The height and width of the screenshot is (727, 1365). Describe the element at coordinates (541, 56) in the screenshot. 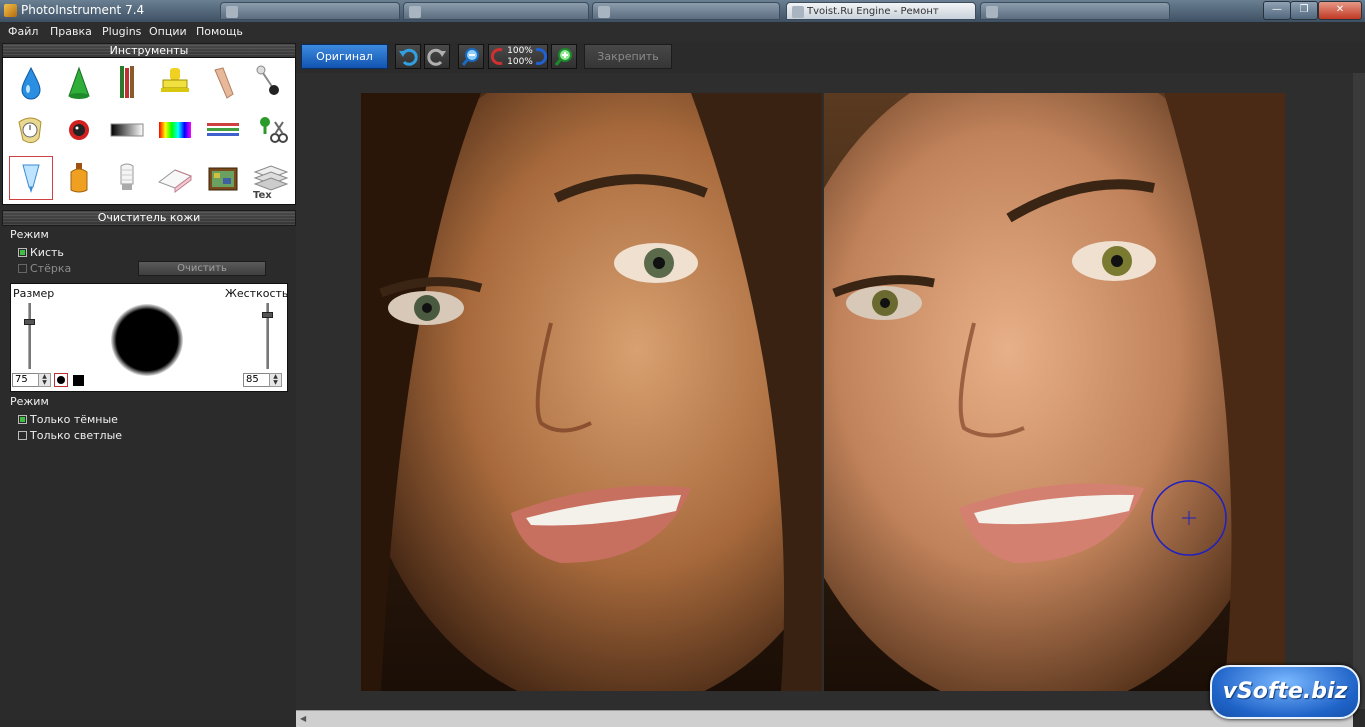

I see `fit-right-icon` at that location.